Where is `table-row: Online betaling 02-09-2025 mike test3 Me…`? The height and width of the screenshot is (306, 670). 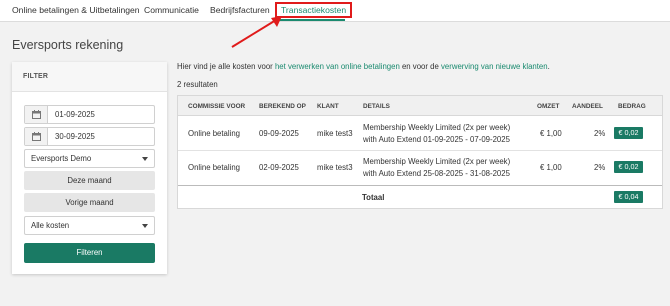 table-row: Online betaling 02-09-2025 mike test3 Me… is located at coordinates (420, 168).